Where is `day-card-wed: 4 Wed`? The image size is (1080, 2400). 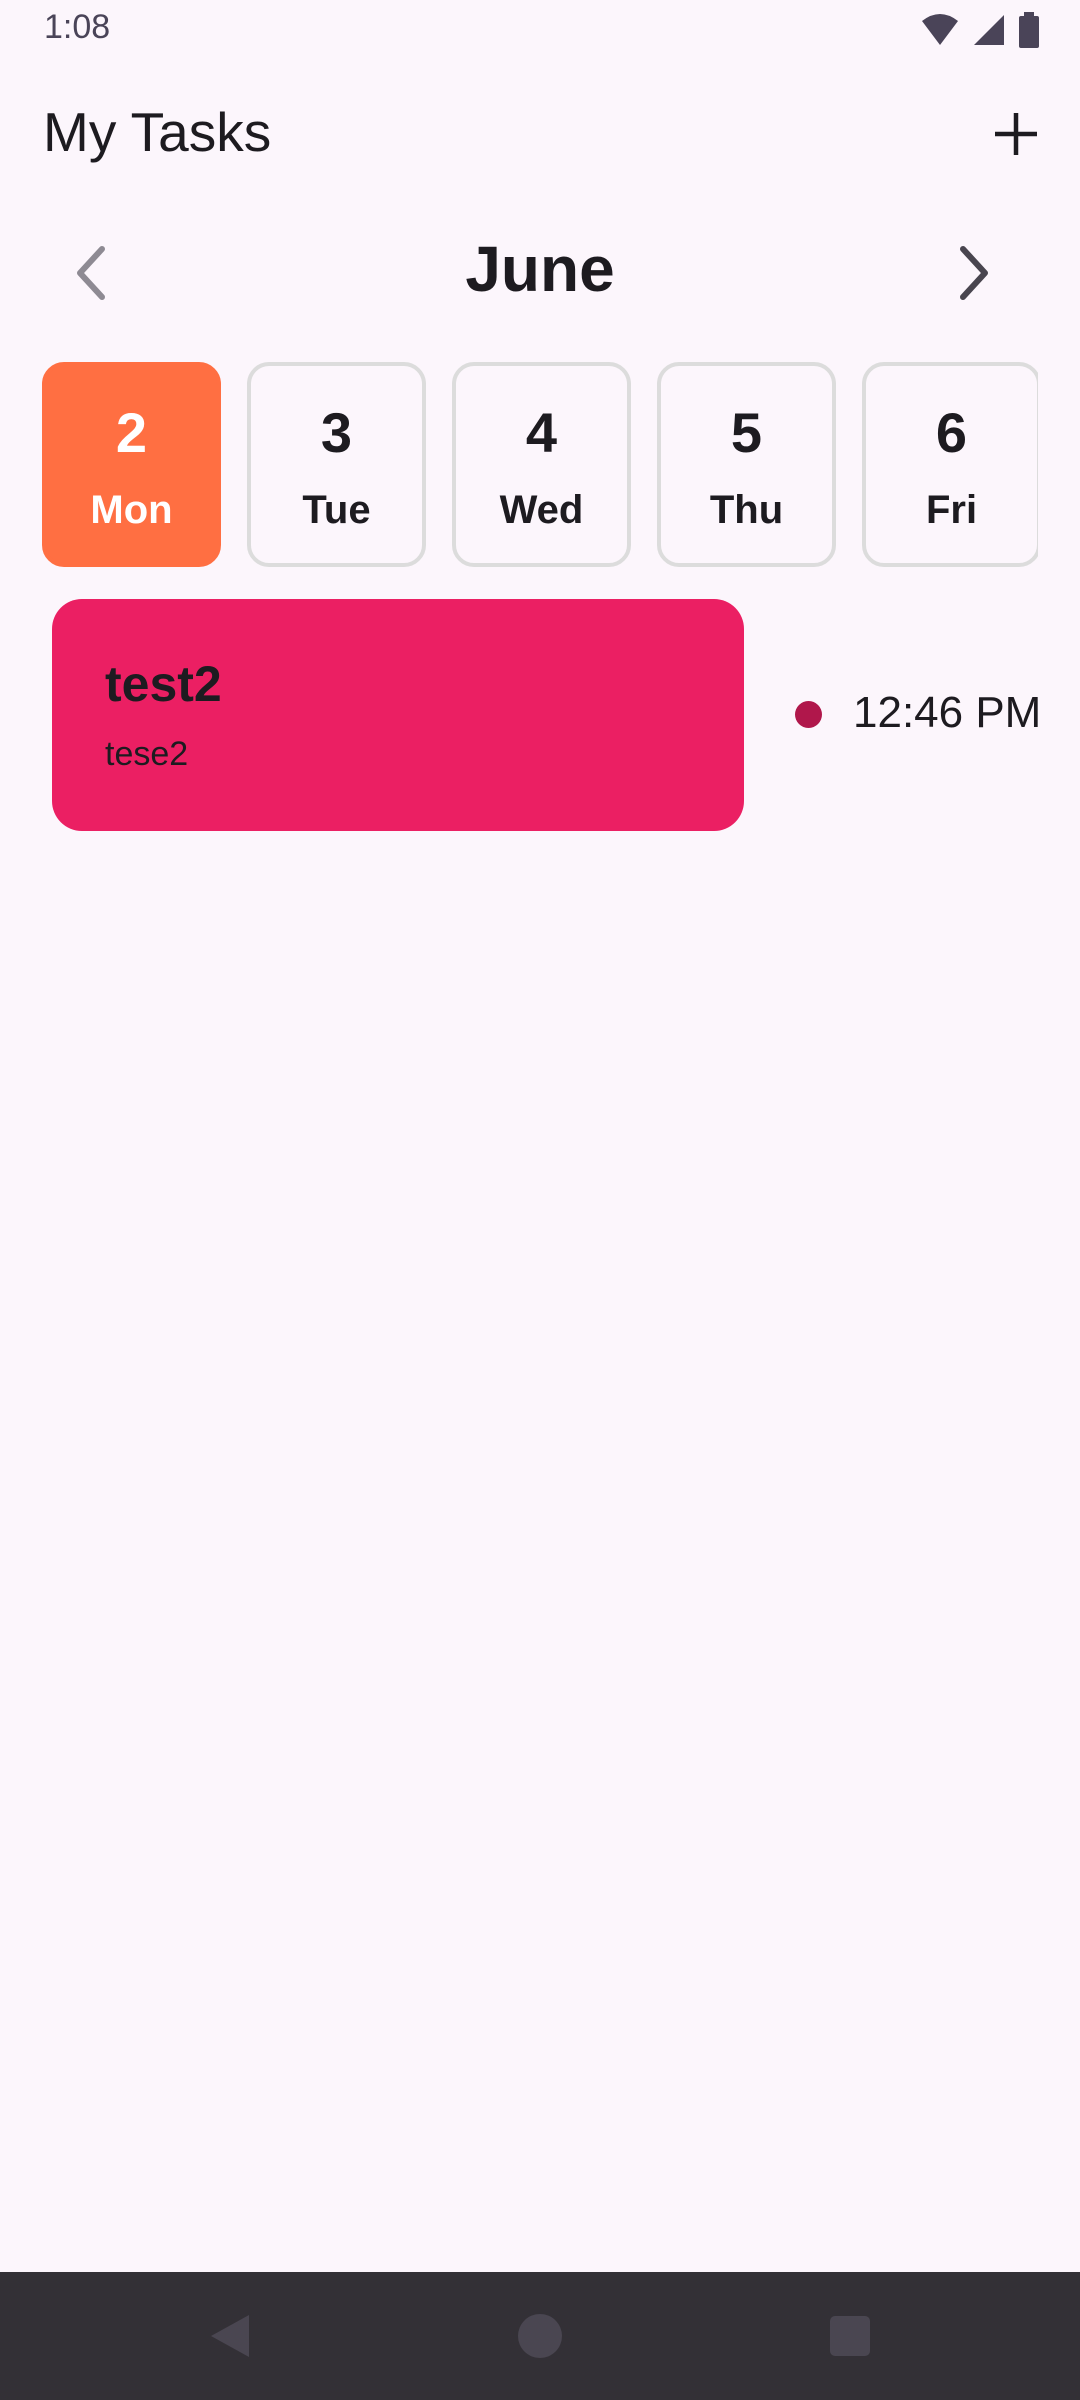 day-card-wed: 4 Wed is located at coordinates (541, 464).